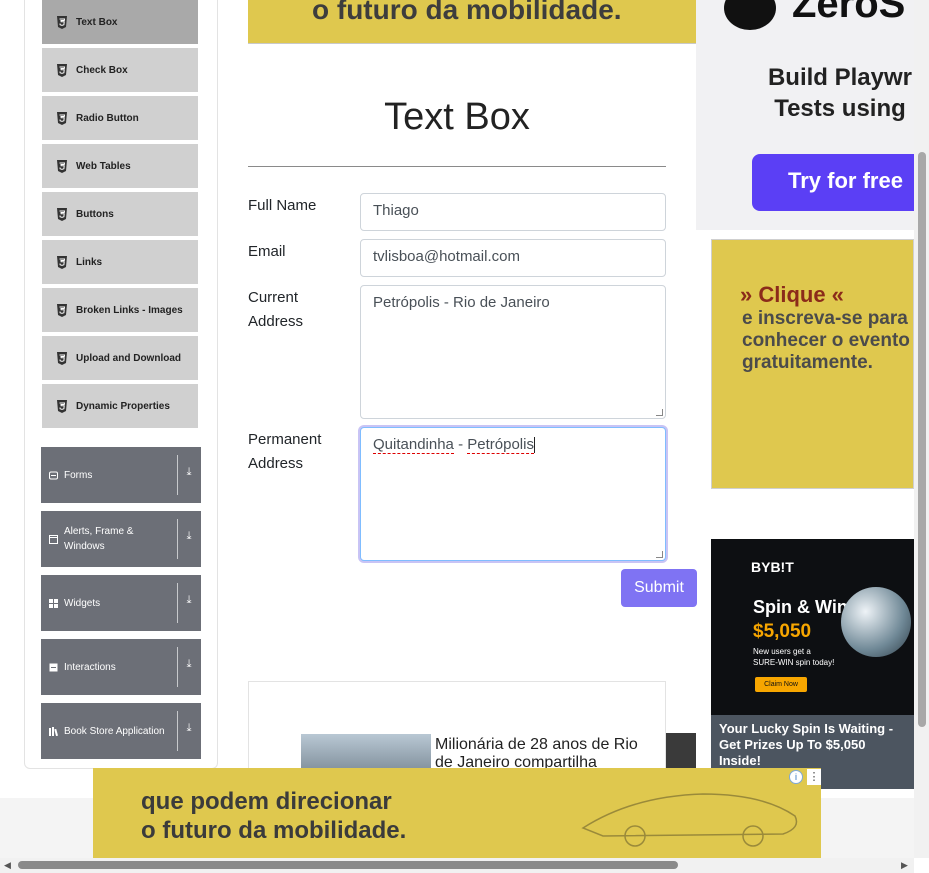 The image size is (929, 873). I want to click on current-address-label: Current Address, so click(275, 310).